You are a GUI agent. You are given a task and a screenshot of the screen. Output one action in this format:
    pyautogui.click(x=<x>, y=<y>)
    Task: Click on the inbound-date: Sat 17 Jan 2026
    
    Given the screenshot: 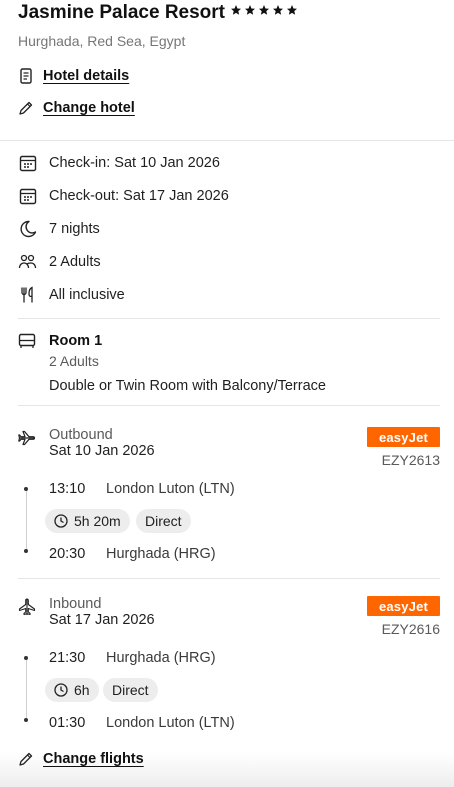 What is the action you would take?
    pyautogui.click(x=102, y=620)
    